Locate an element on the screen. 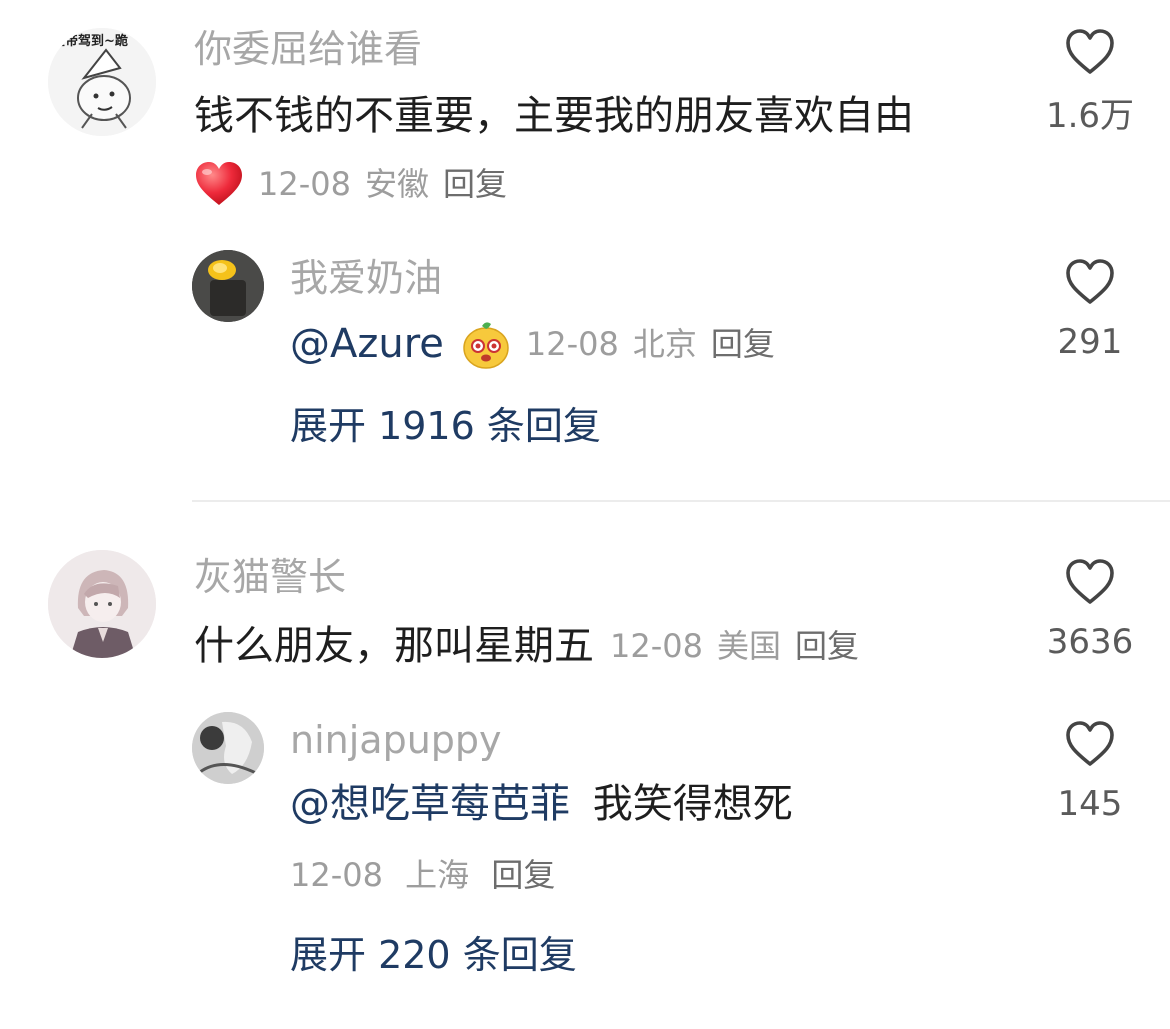 Image resolution: width=1170 pixels, height=1029 pixels. reply-meta: 12-08 上海 回复 is located at coordinates (422, 875).